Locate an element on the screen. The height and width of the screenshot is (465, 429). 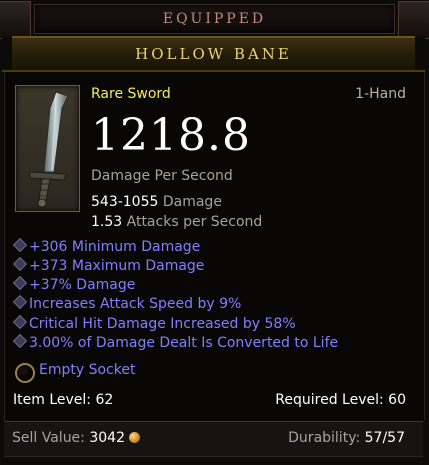
dps-label: Damage Per Second is located at coordinates (162, 176).